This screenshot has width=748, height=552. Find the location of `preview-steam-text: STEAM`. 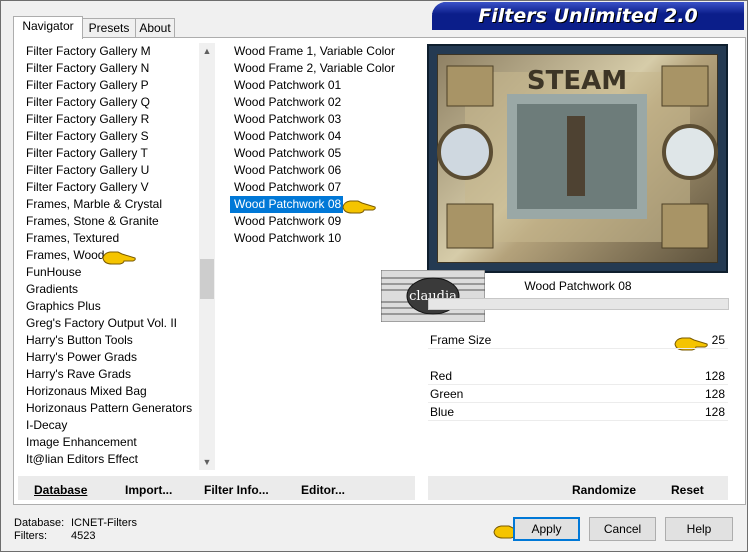

preview-steam-text: STEAM is located at coordinates (577, 81).